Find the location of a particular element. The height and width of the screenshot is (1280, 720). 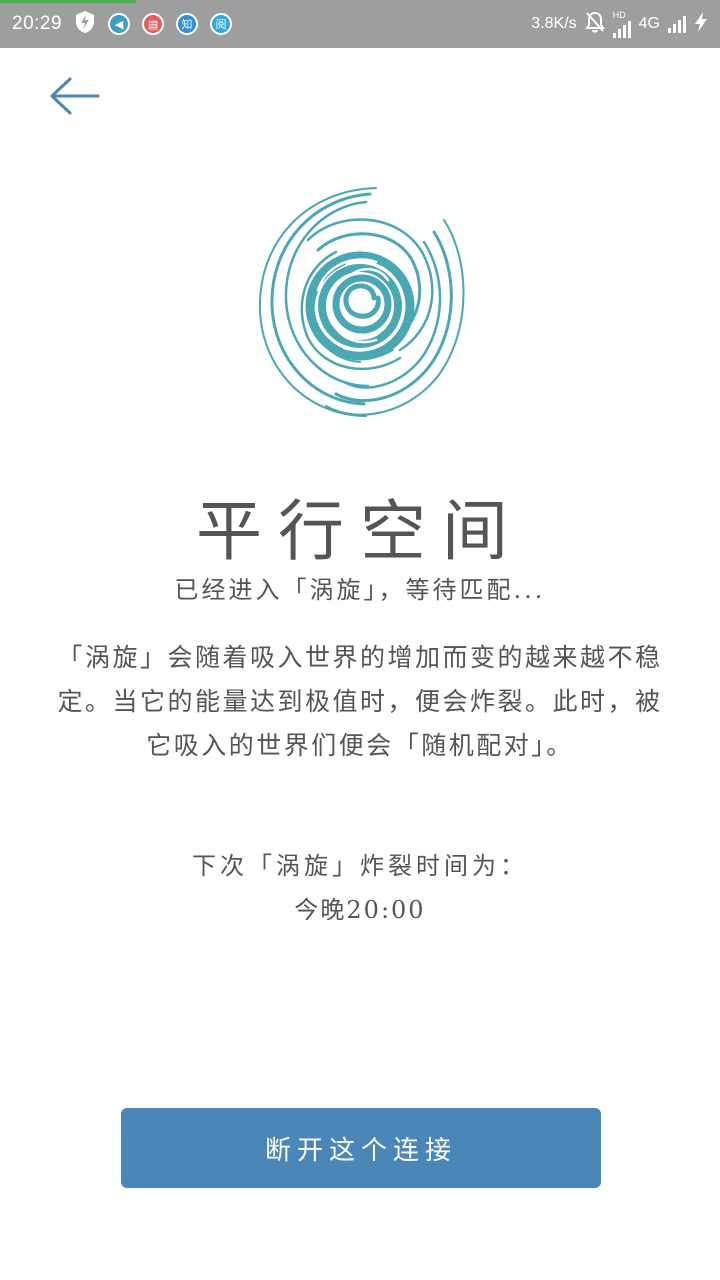

status-time: 20:29 is located at coordinates (37, 23).